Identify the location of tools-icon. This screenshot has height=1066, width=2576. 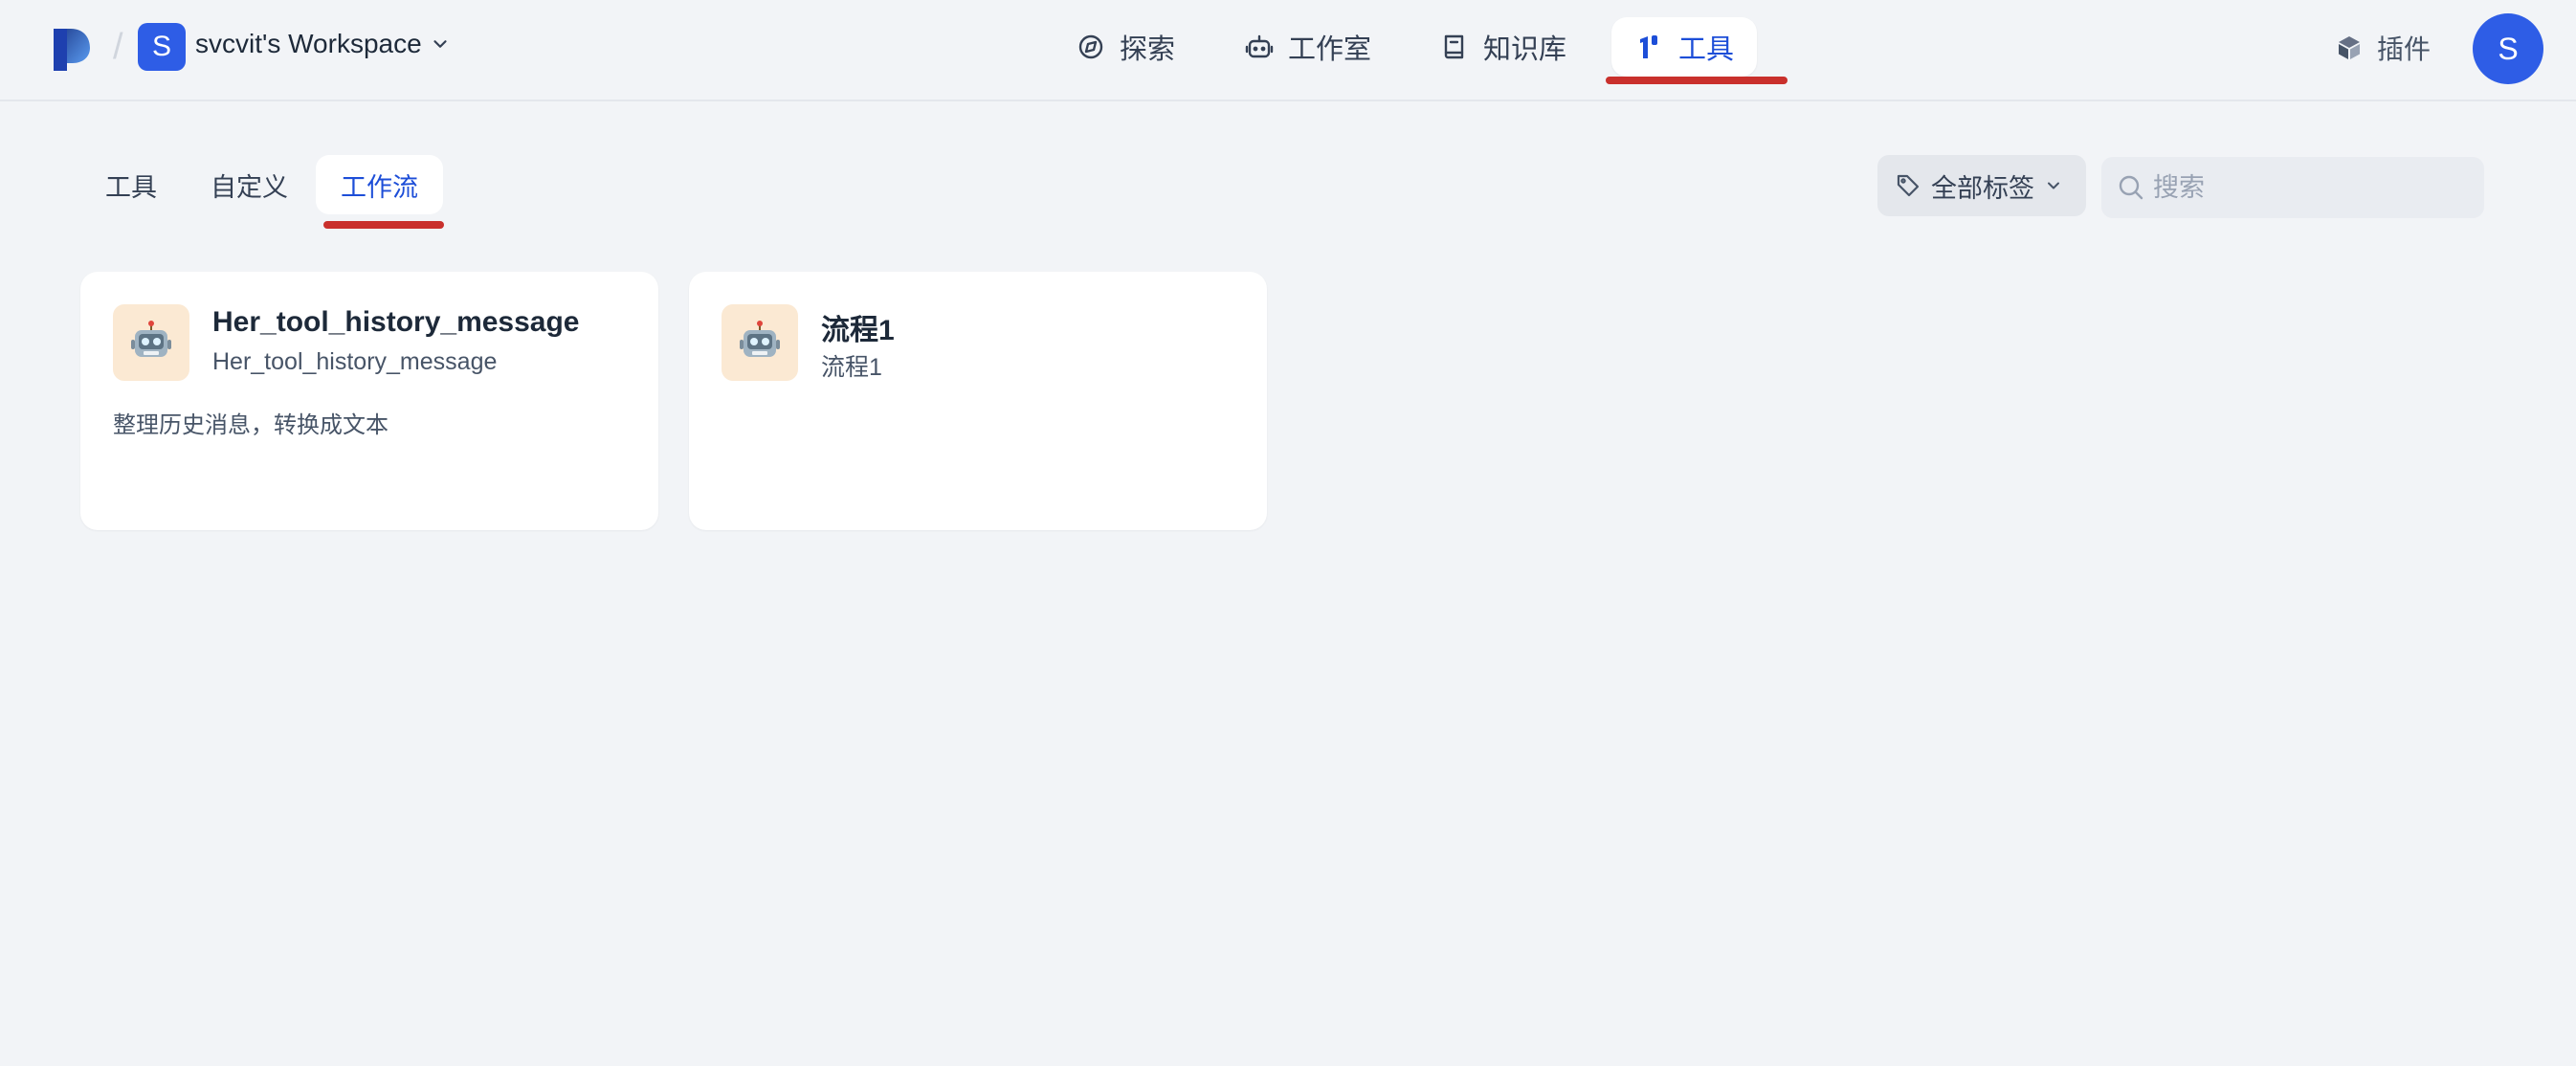
(1648, 46).